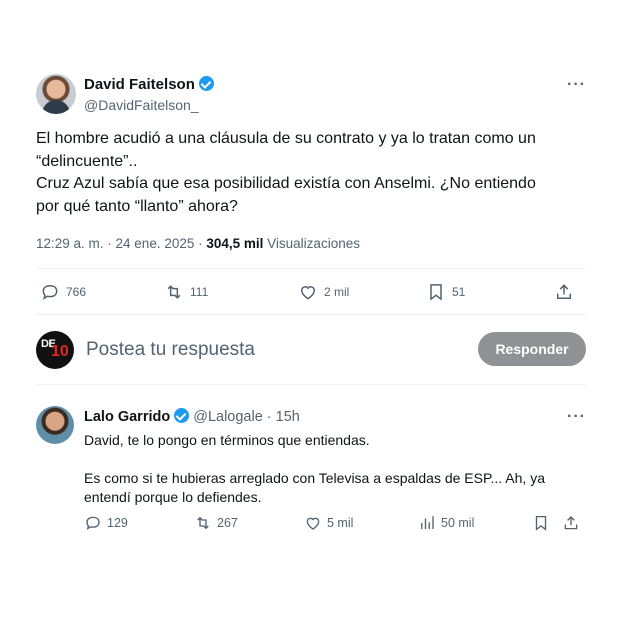 Image resolution: width=620 pixels, height=620 pixels. I want to click on tweet-timestamp: 12:29 a. m. · 24 ene. 2025 ·, so click(121, 243).